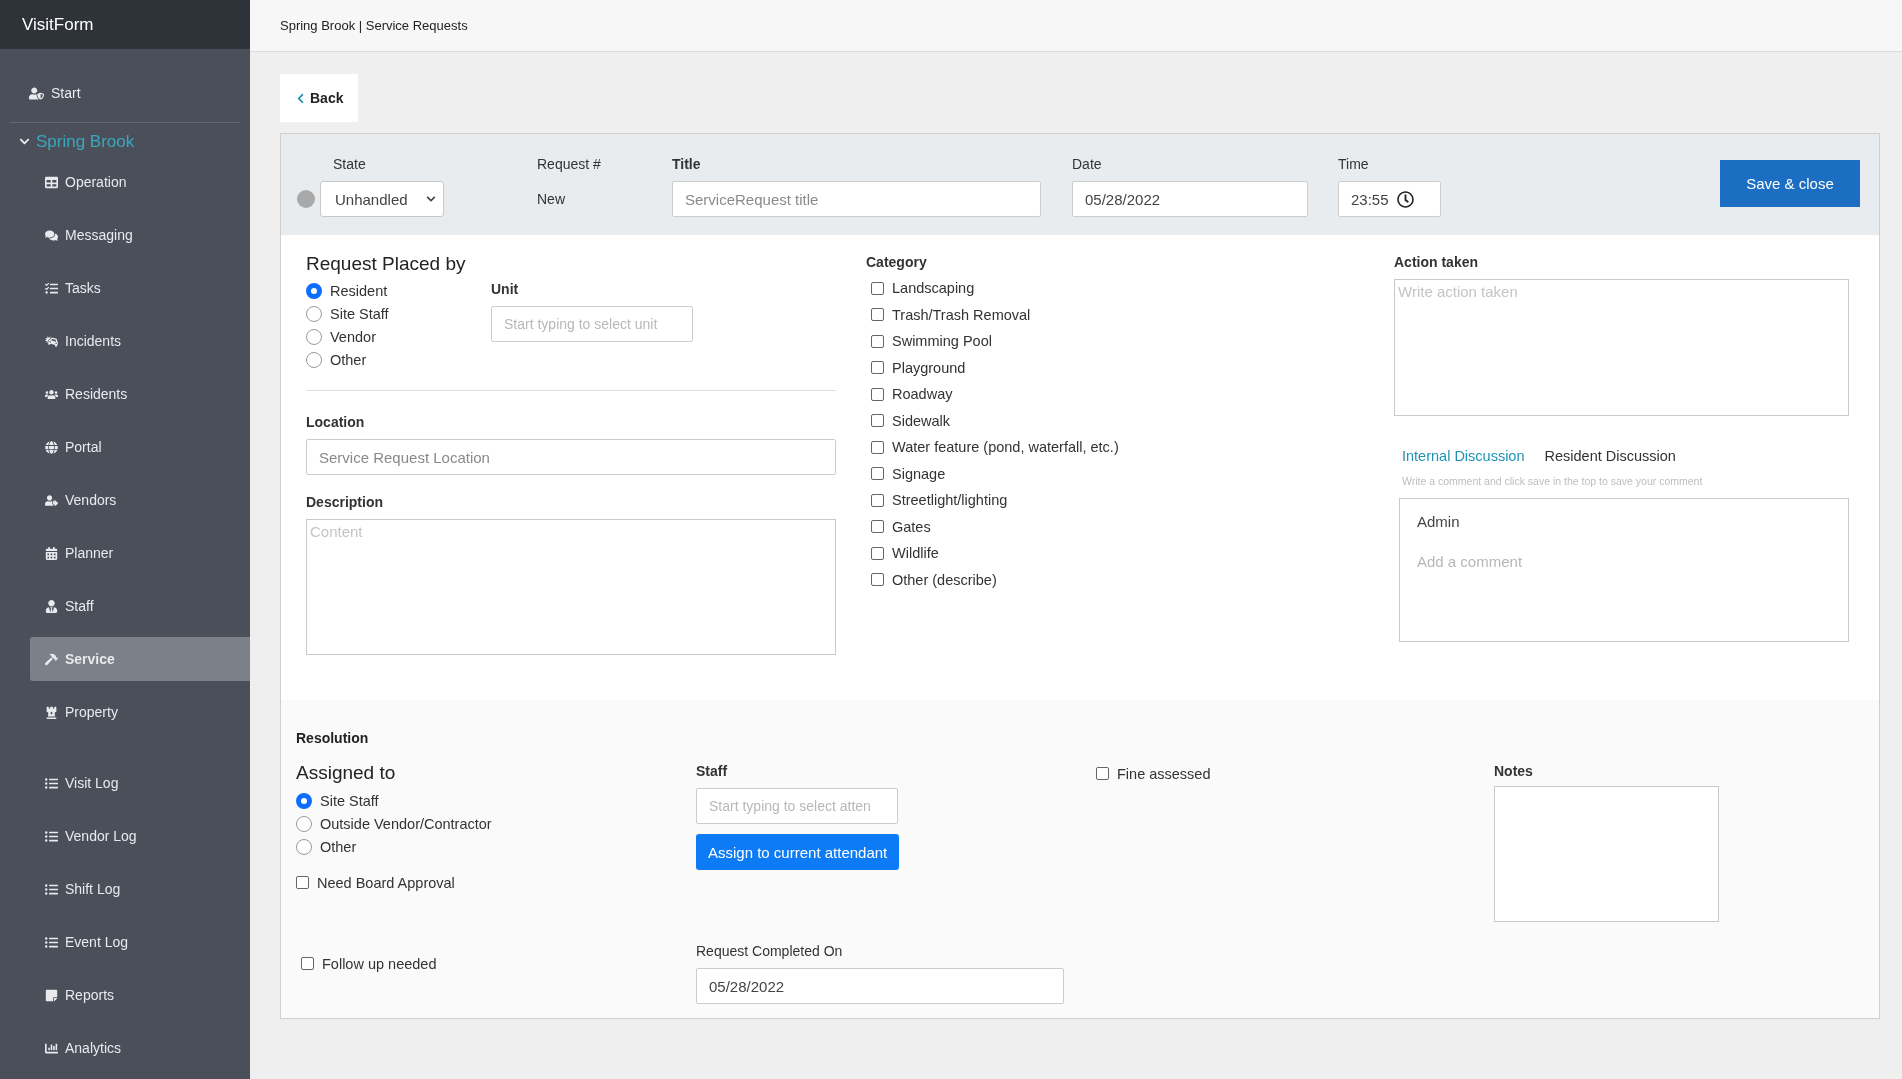 Image resolution: width=1902 pixels, height=1079 pixels. I want to click on state-select: Unhandled, so click(382, 199).